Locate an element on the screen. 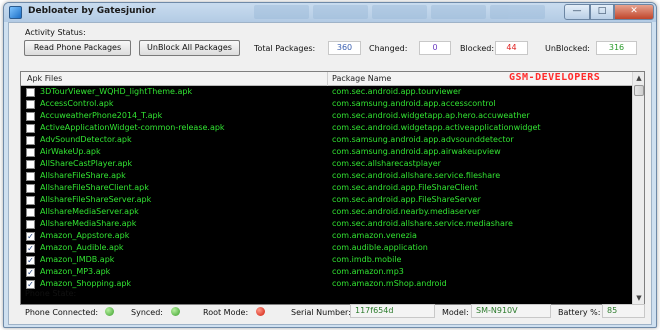  title-bar: Debloater by Gatesjunior — □ ✕ is located at coordinates (330, 12).